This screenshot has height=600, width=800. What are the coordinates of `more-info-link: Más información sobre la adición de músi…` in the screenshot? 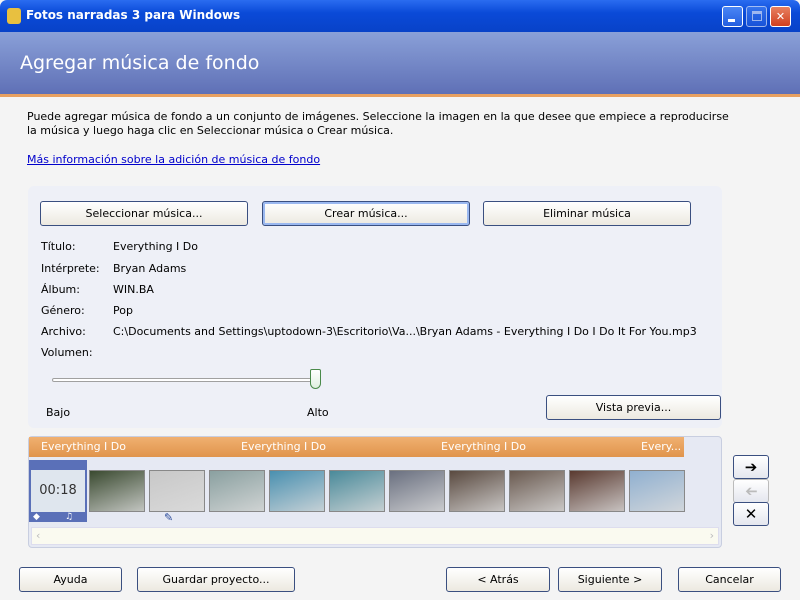 It's located at (173, 159).